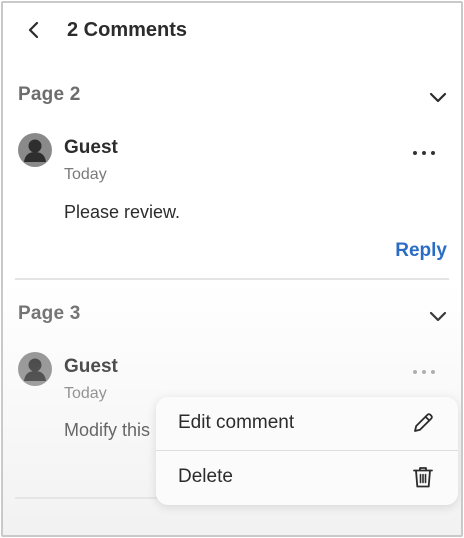 This screenshot has height=538, width=464. What do you see at coordinates (205, 476) in the screenshot?
I see `menu-item-label: Delete` at bounding box center [205, 476].